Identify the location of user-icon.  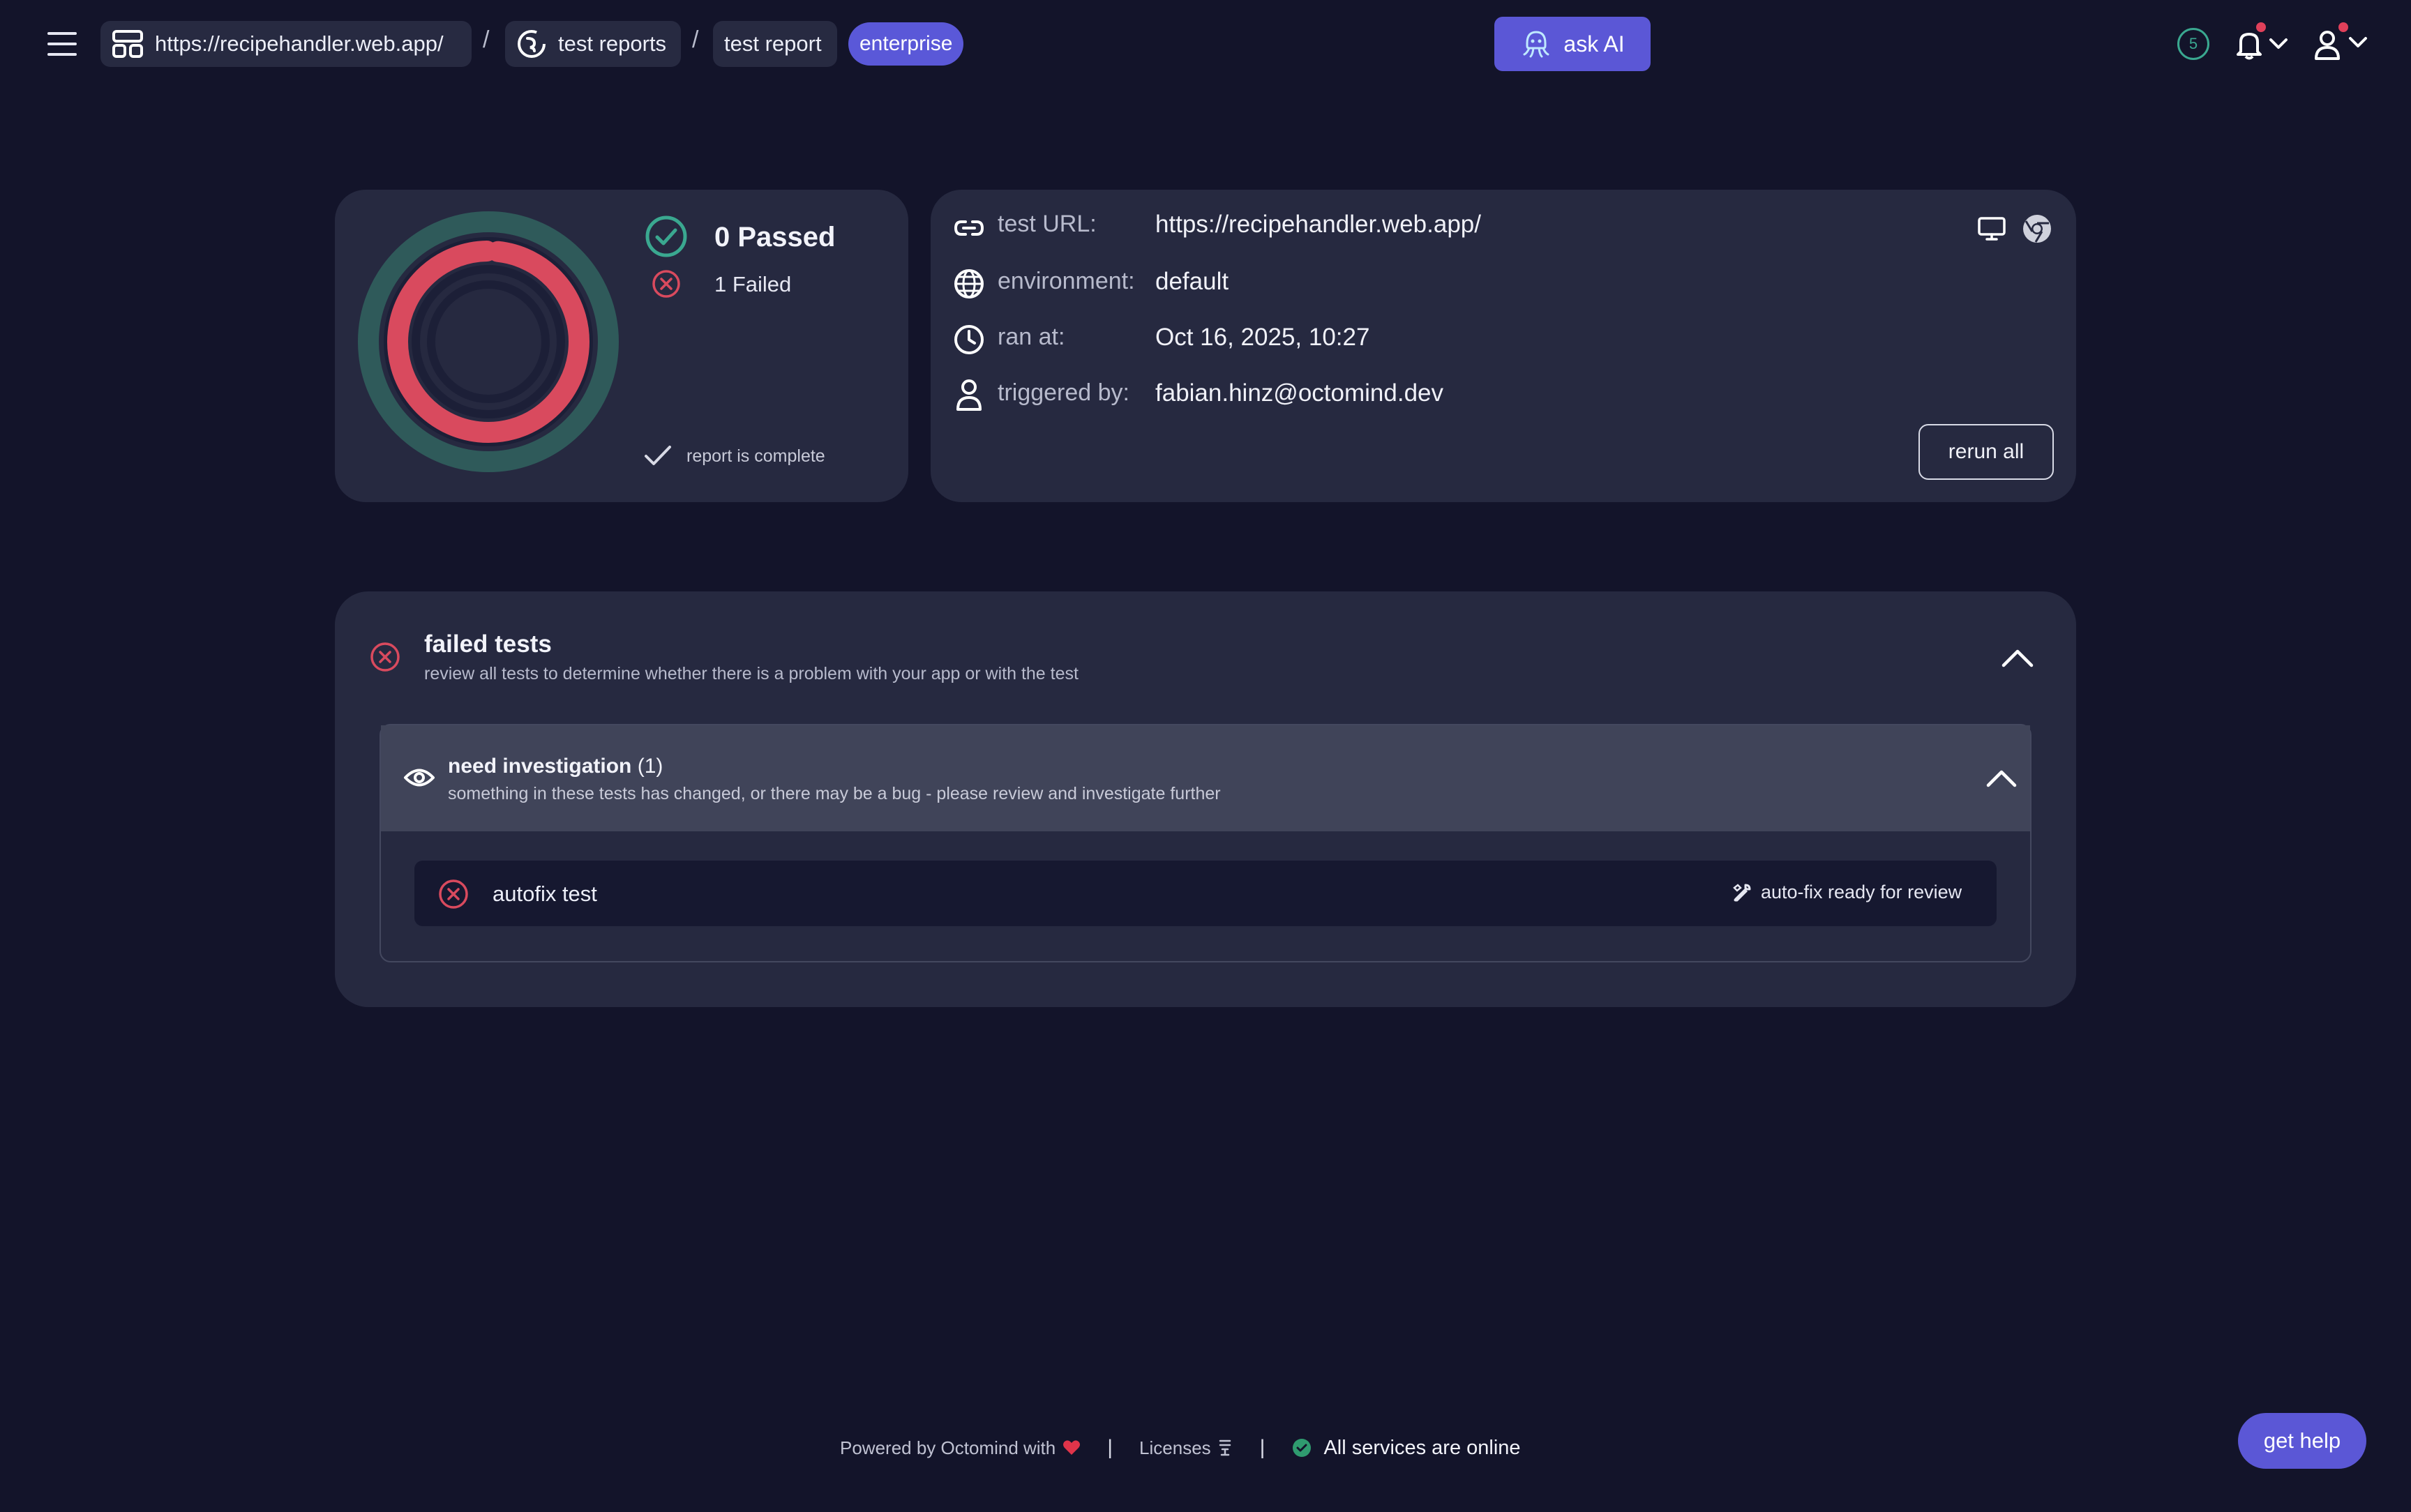
(2327, 46).